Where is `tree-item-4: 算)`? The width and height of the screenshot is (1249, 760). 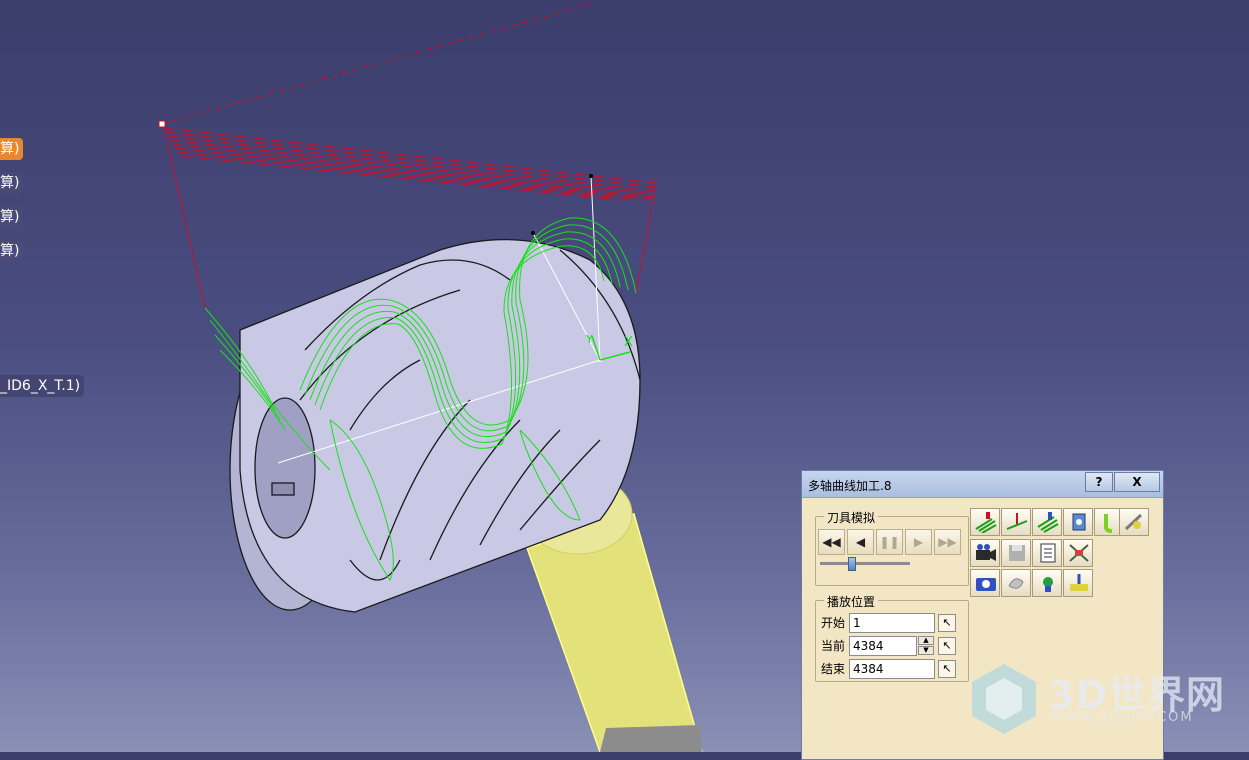 tree-item-4: 算) is located at coordinates (12, 251).